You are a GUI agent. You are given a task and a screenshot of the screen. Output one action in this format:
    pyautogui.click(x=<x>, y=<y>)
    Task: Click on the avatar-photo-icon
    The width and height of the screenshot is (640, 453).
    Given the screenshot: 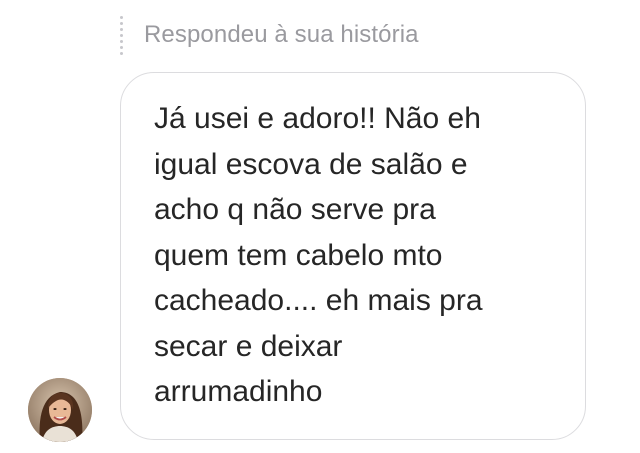 What is the action you would take?
    pyautogui.click(x=60, y=410)
    